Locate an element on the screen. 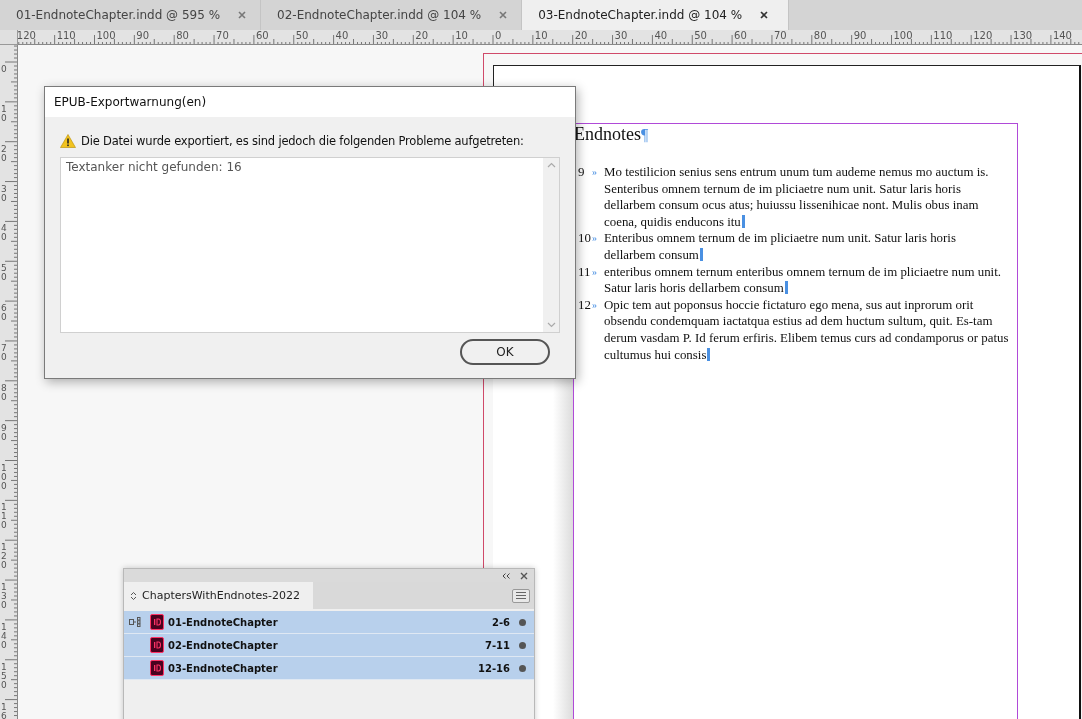 Image resolution: width=1082 pixels, height=719 pixels. scroll-down-icon is located at coordinates (551, 325).